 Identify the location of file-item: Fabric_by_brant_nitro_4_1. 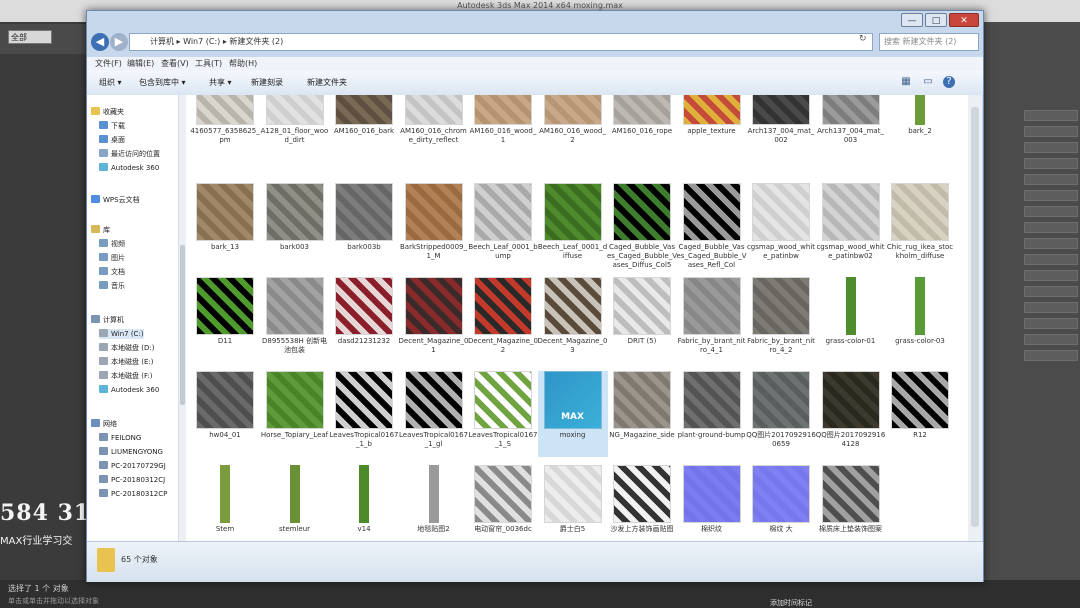
(712, 320).